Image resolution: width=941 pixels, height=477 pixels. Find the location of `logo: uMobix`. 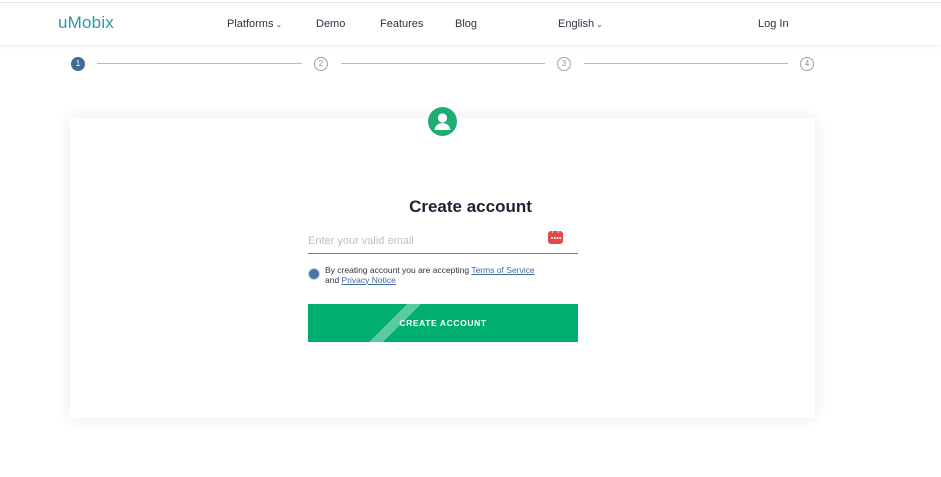

logo: uMobix is located at coordinates (86, 23).